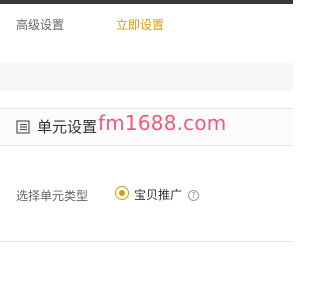 The height and width of the screenshot is (295, 320). I want to click on product-promotion-radio, so click(122, 193).